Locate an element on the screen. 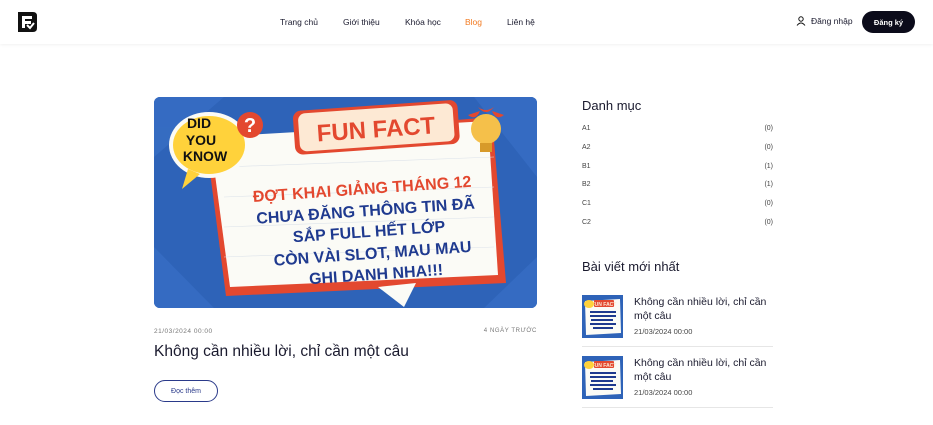  post-relative-time: 4 NGÀY TRƯỚC is located at coordinates (510, 331).